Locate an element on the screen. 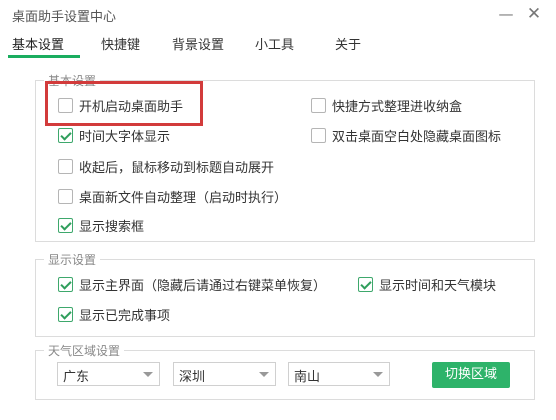  district-select: 南山 is located at coordinates (339, 374).